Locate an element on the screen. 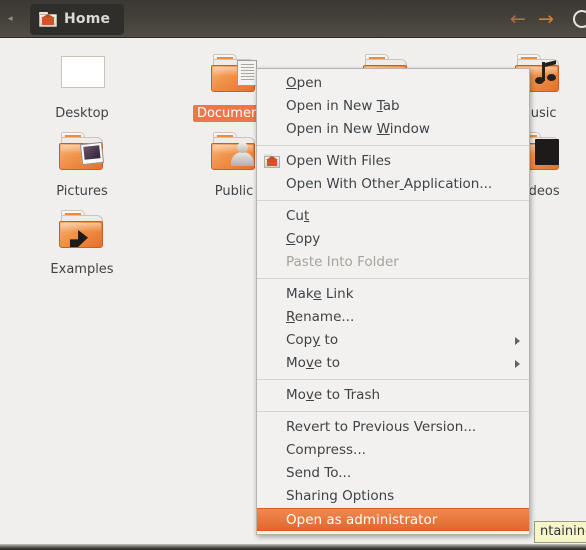 The image size is (586, 550). menu-item-label: Open is located at coordinates (304, 83).